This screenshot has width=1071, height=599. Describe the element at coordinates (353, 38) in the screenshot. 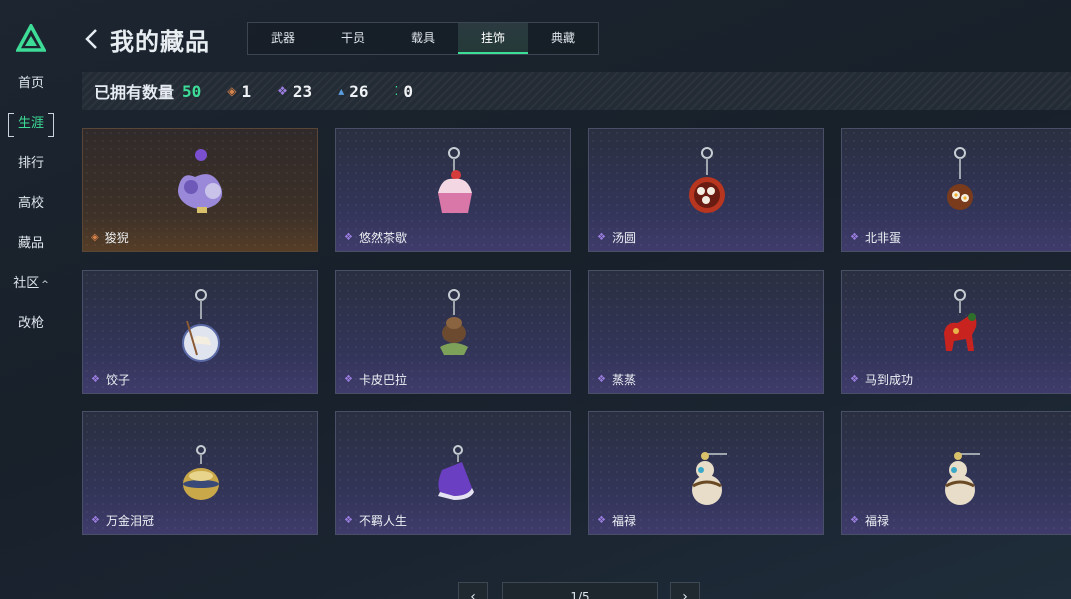

I see `tab-operators: 干员` at that location.